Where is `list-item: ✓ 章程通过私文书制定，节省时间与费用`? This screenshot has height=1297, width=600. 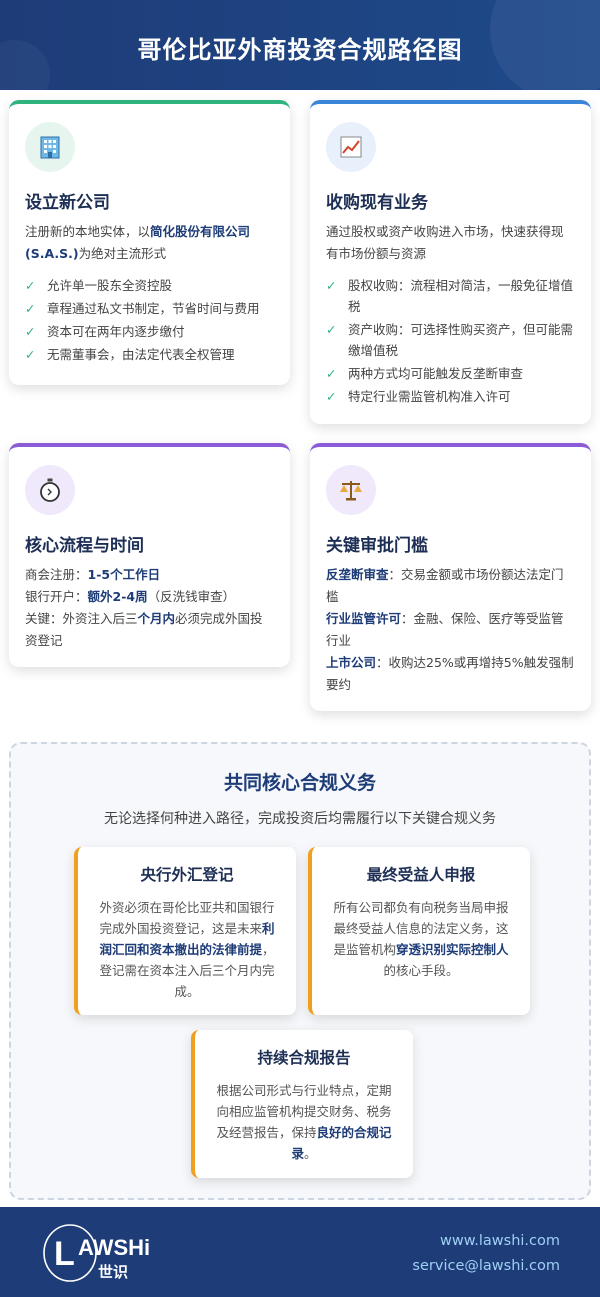
list-item: ✓ 章程通过私文书制定，节省时间与费用 is located at coordinates (149, 308).